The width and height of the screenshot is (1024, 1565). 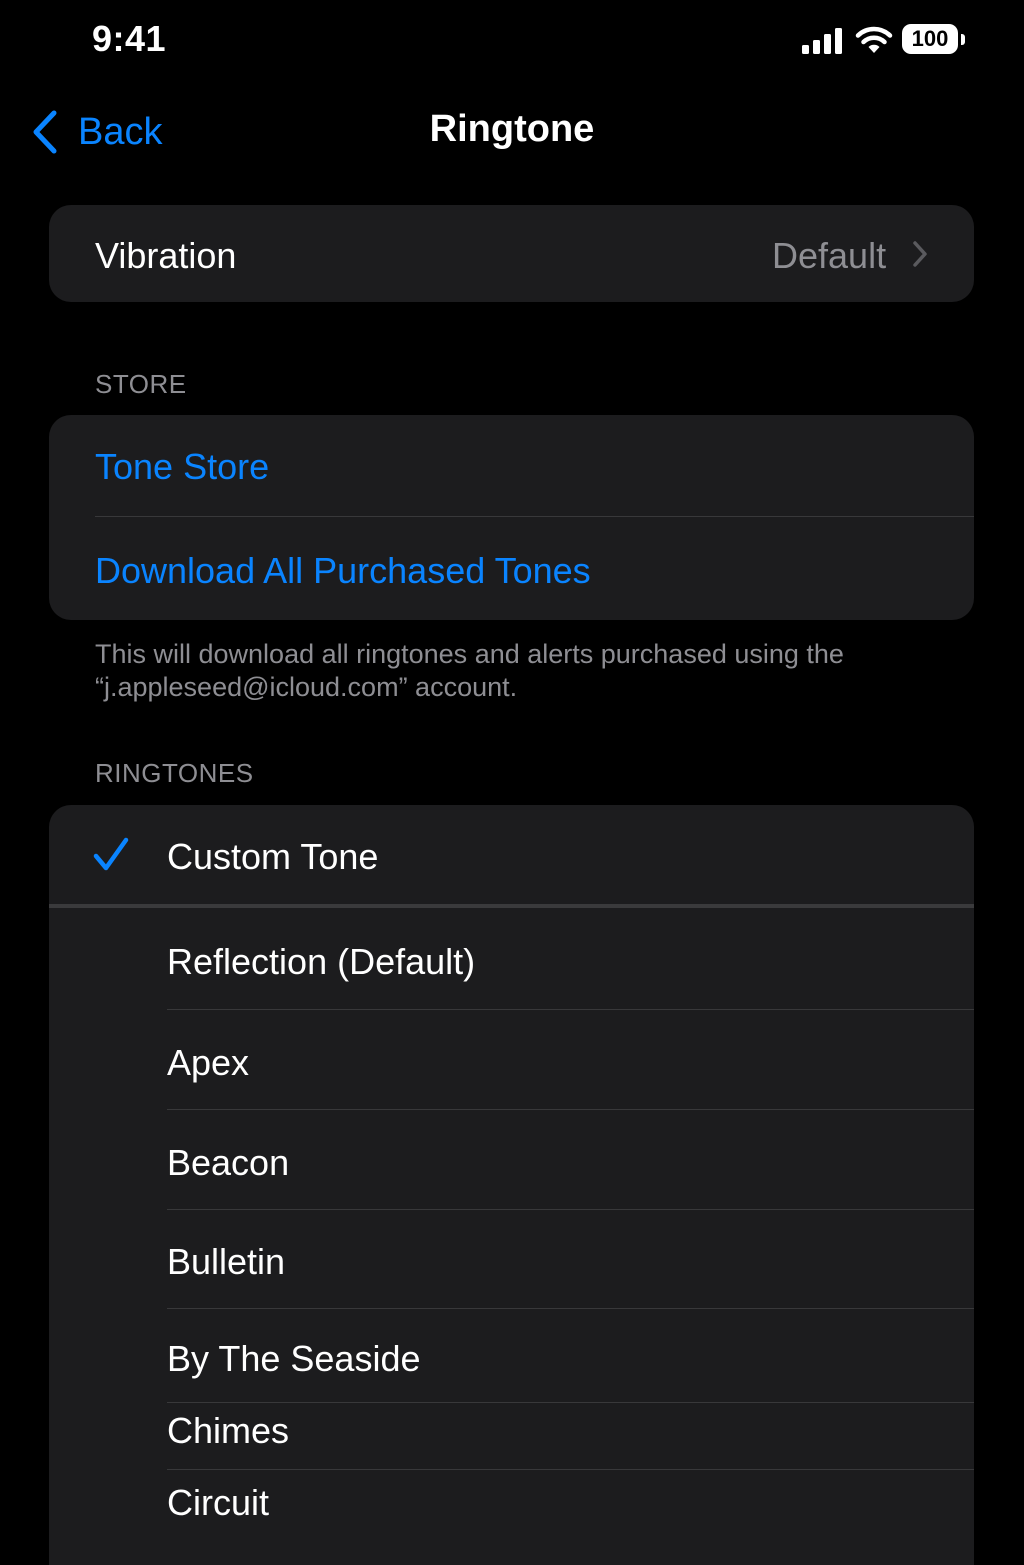 I want to click on signal-icon, so click(x=822, y=41).